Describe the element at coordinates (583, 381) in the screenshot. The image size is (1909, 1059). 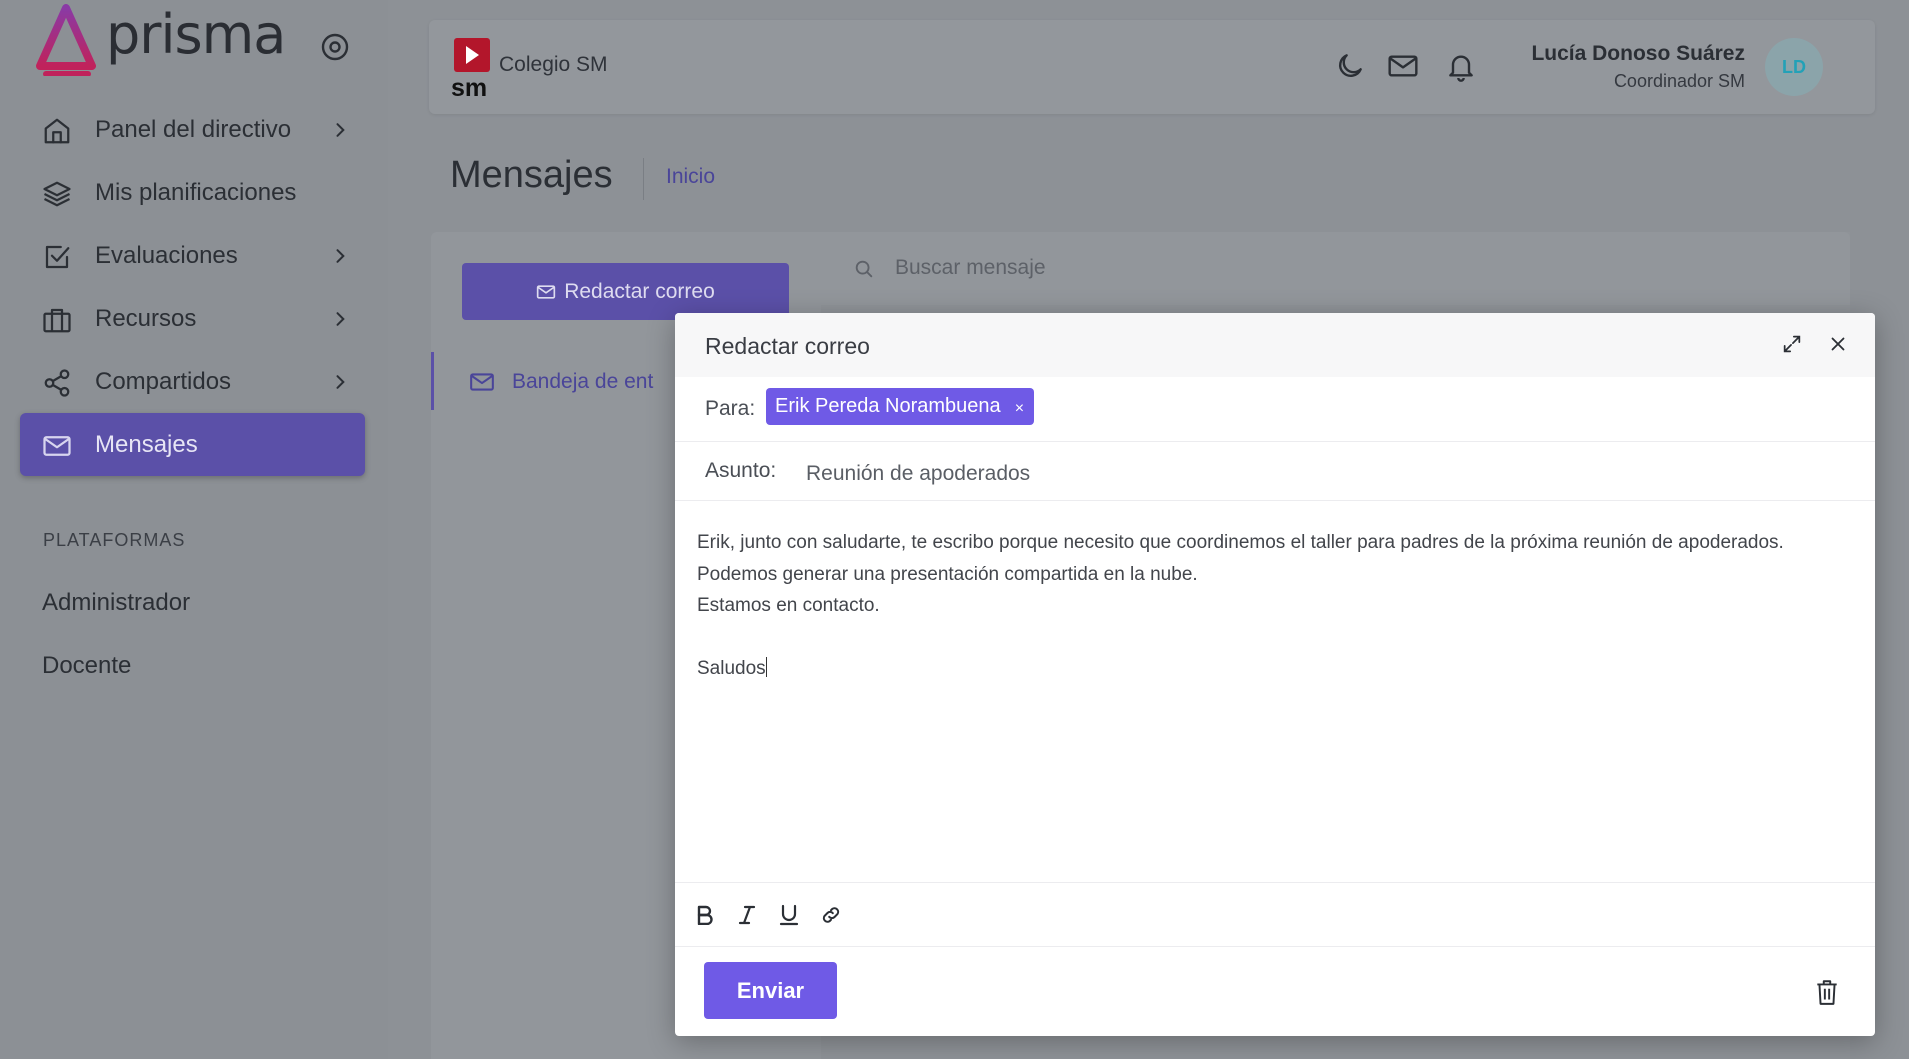
I see `folder-inbox-label: Bandeja de ent` at that location.